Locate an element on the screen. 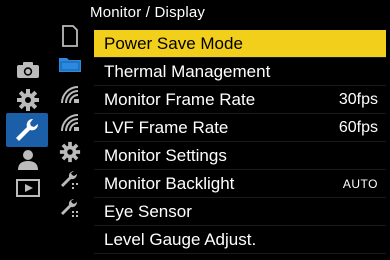 Image resolution: width=390 pixels, height=260 pixels. menu-item-monitor-frame-rate: Monitor Frame Rate 30fps is located at coordinates (240, 100).